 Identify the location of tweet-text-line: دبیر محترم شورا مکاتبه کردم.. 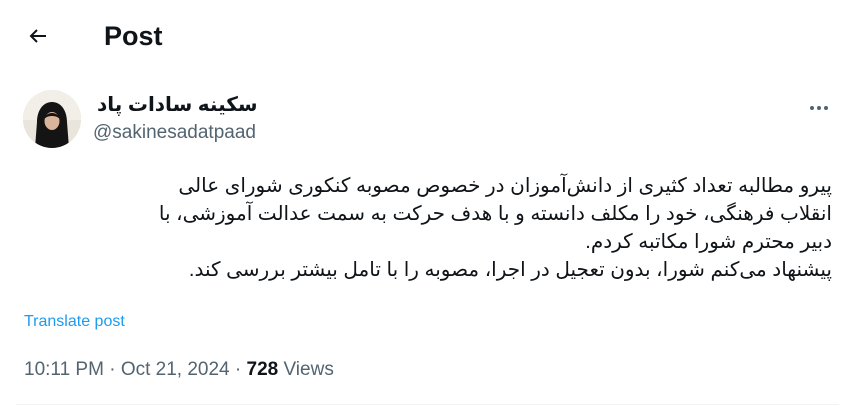
(708, 242).